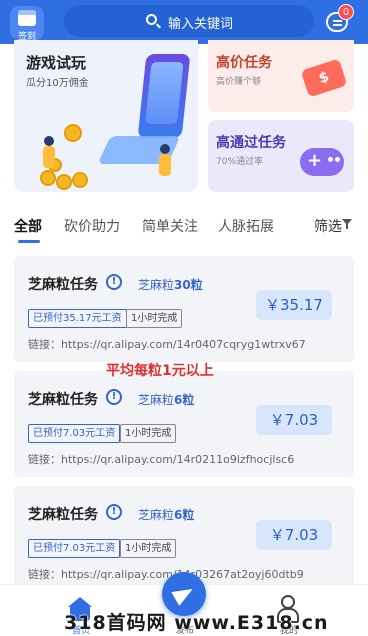 The image size is (368, 636). Describe the element at coordinates (347, 224) in the screenshot. I see `filter-icon` at that location.